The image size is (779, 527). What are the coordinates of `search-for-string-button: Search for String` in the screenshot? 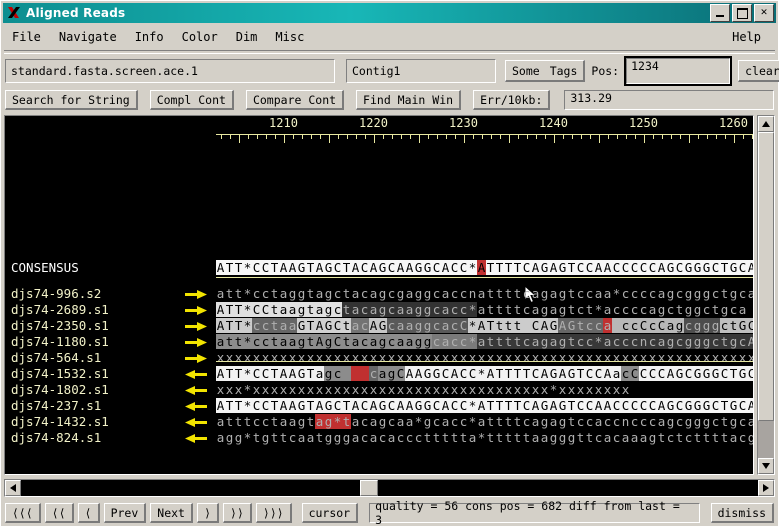 It's located at (71, 100).